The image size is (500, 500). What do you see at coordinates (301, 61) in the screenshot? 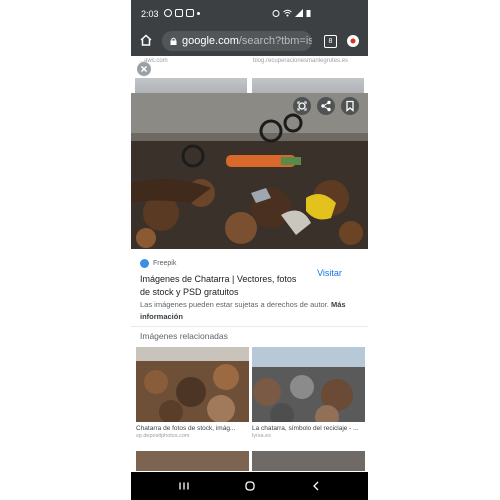
I see `background-source-label: blog.recuperacionesmanlegrutes.es` at bounding box center [301, 61].